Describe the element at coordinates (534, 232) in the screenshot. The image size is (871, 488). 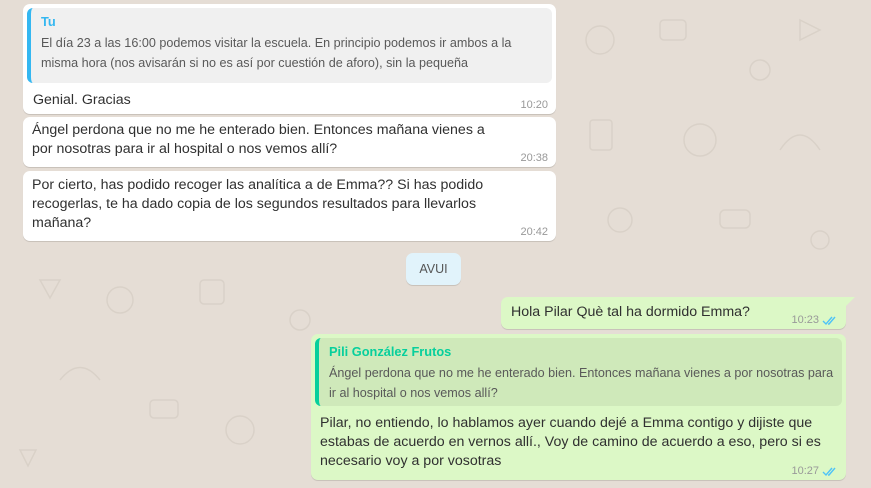
I see `message-time: 20:42` at that location.